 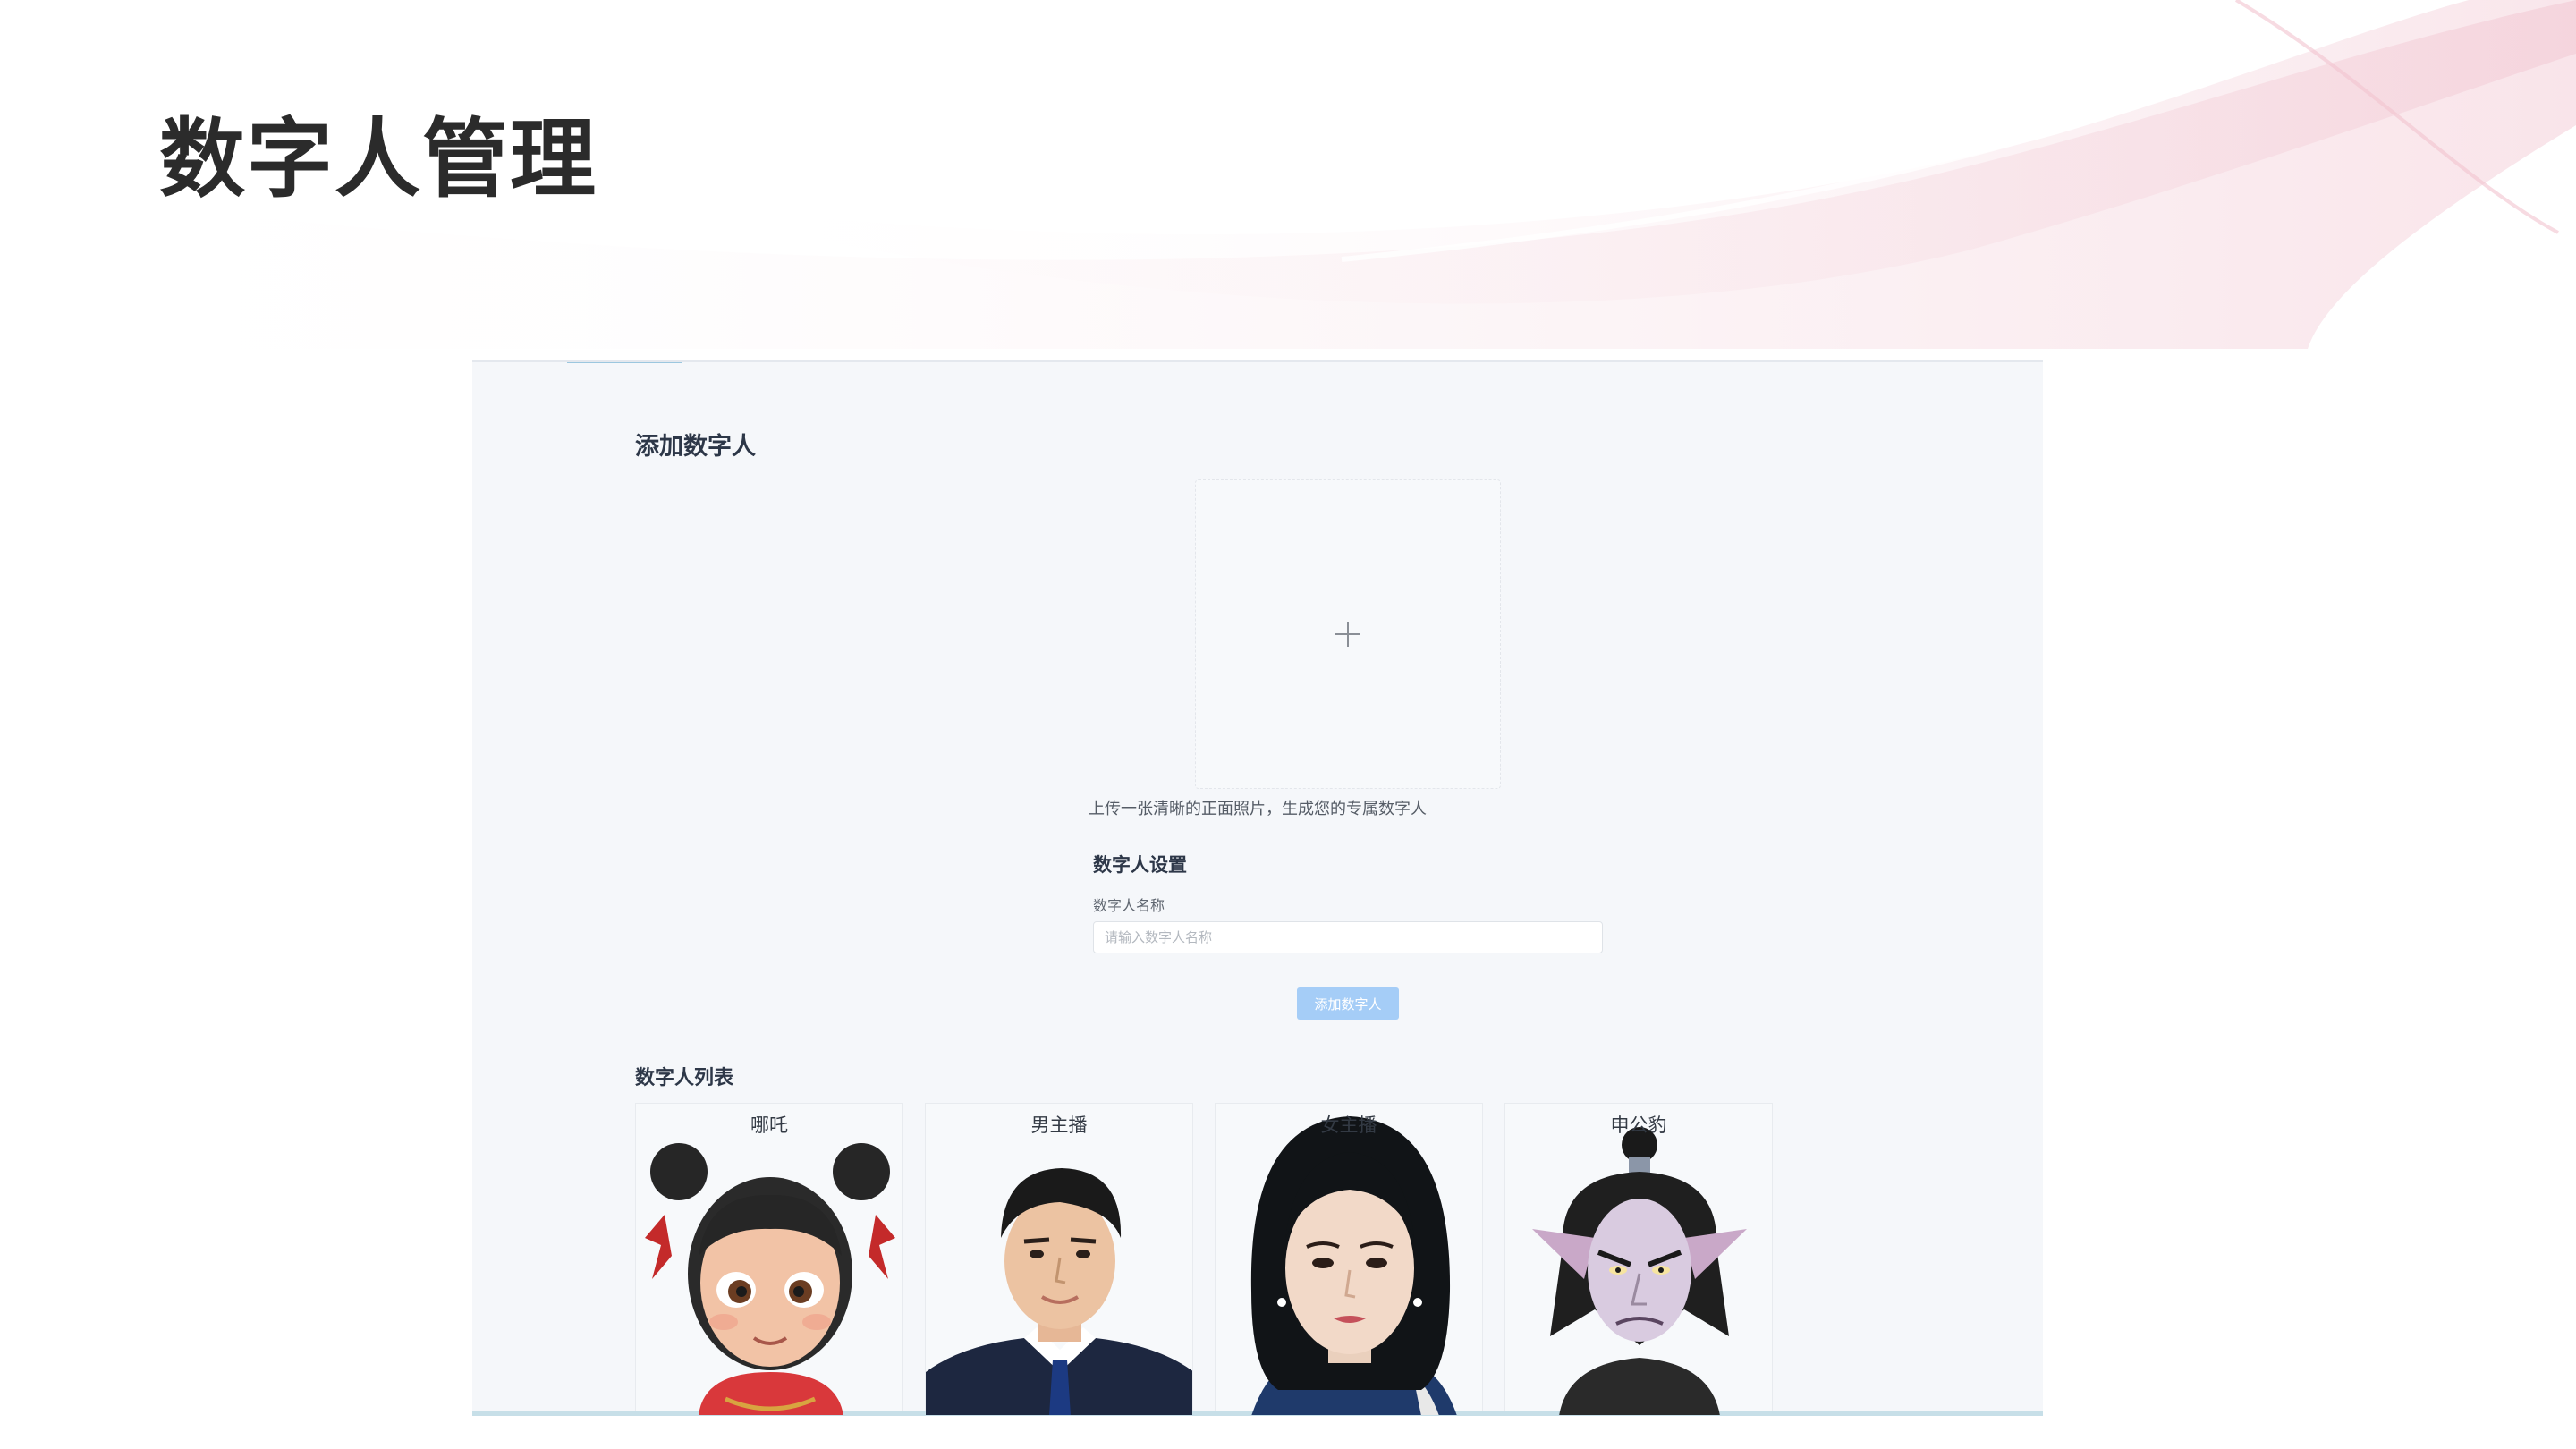 I want to click on avatar-nezha, so click(x=770, y=1279).